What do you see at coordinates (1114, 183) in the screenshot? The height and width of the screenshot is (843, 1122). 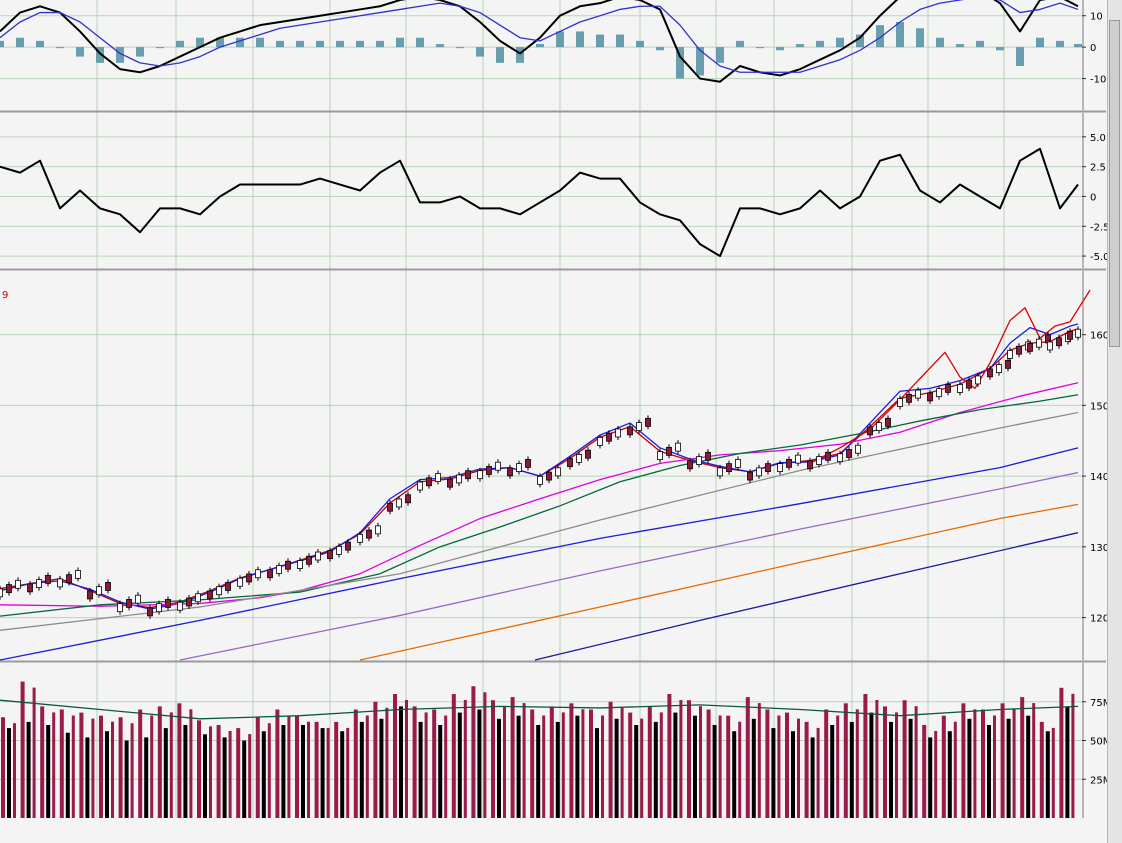 I see `scrollbar-thumb` at bounding box center [1114, 183].